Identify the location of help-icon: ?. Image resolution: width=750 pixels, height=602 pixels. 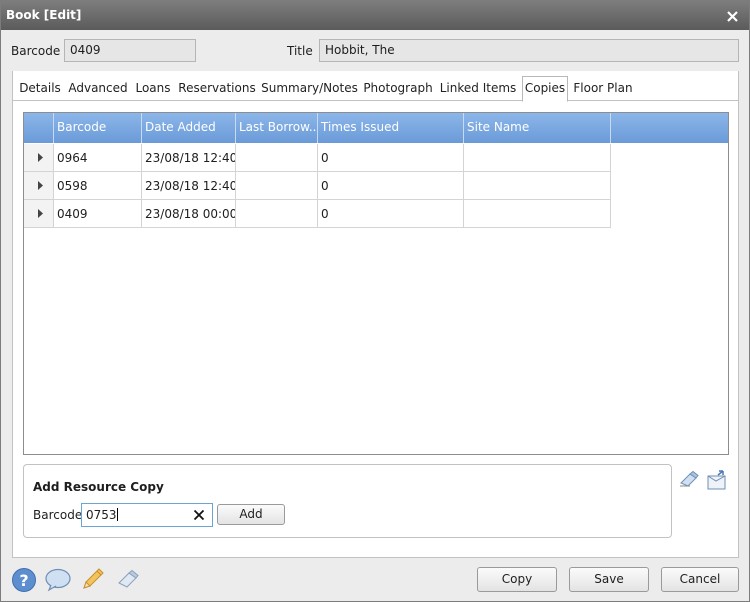
(24, 581).